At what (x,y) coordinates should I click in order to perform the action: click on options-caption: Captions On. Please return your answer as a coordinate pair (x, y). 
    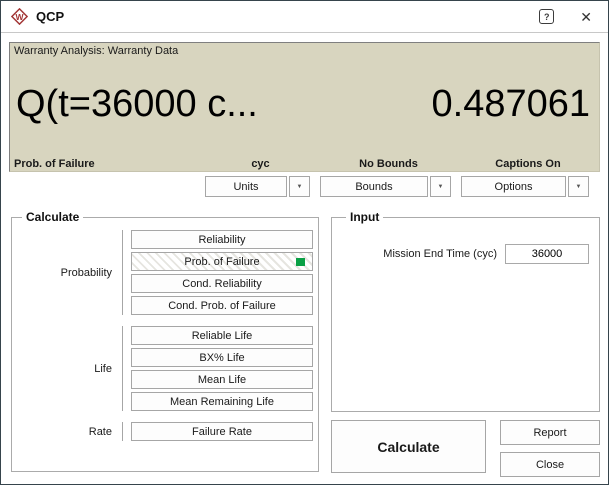
    Looking at the image, I should click on (528, 164).